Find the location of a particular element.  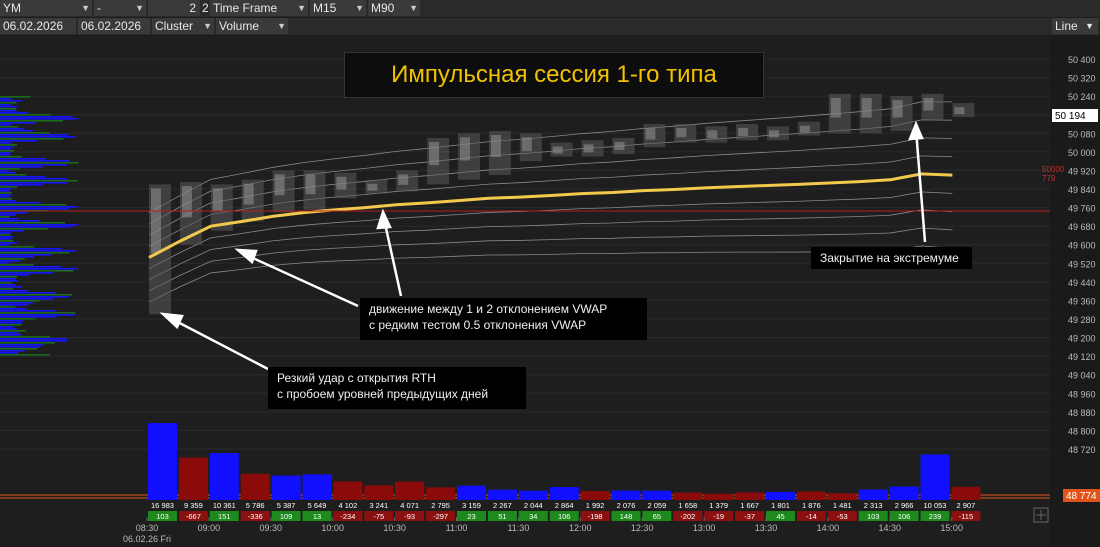

y-tick-label: 49 360 is located at coordinates (1082, 301).